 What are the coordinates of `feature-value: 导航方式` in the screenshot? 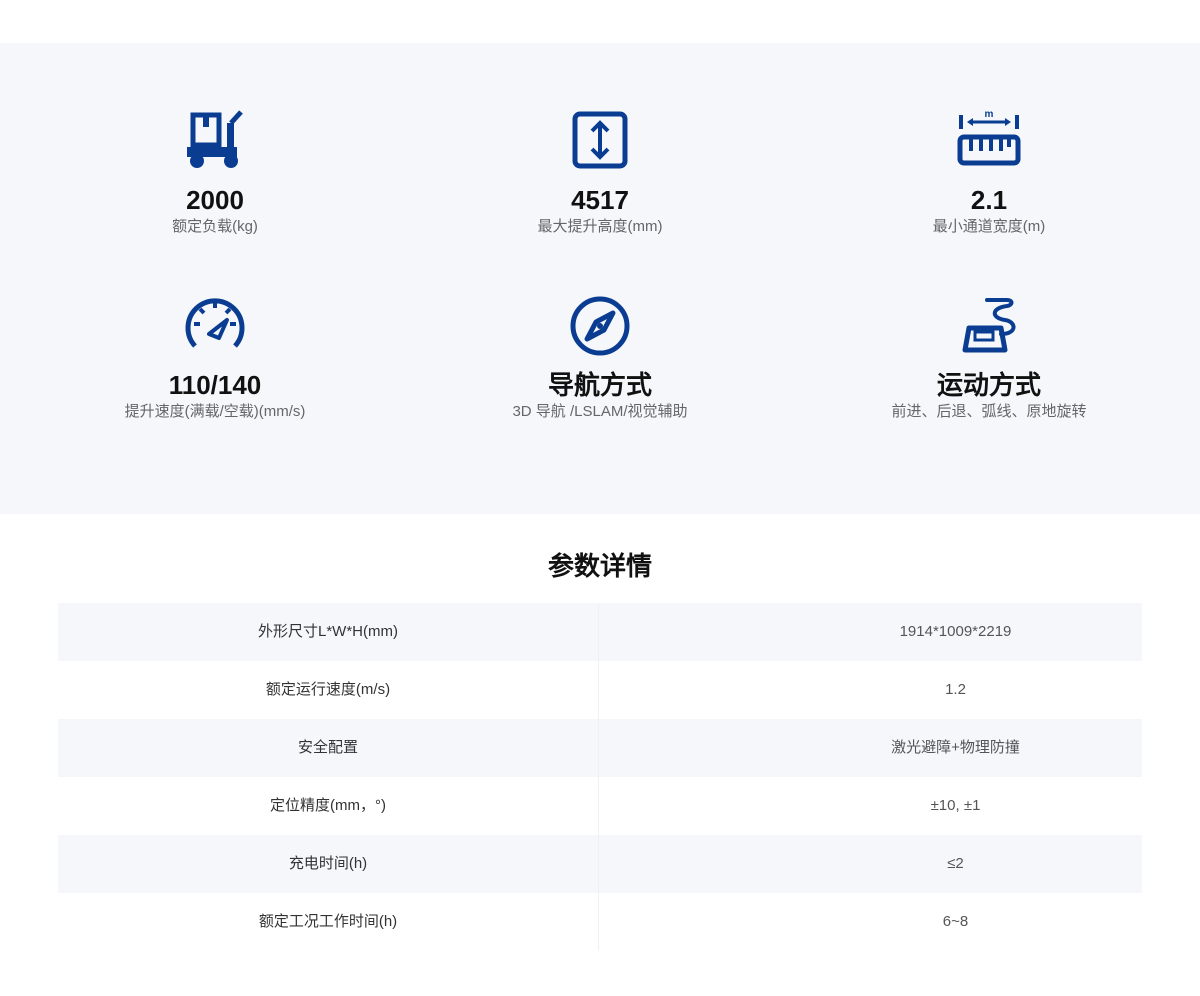 It's located at (599, 385).